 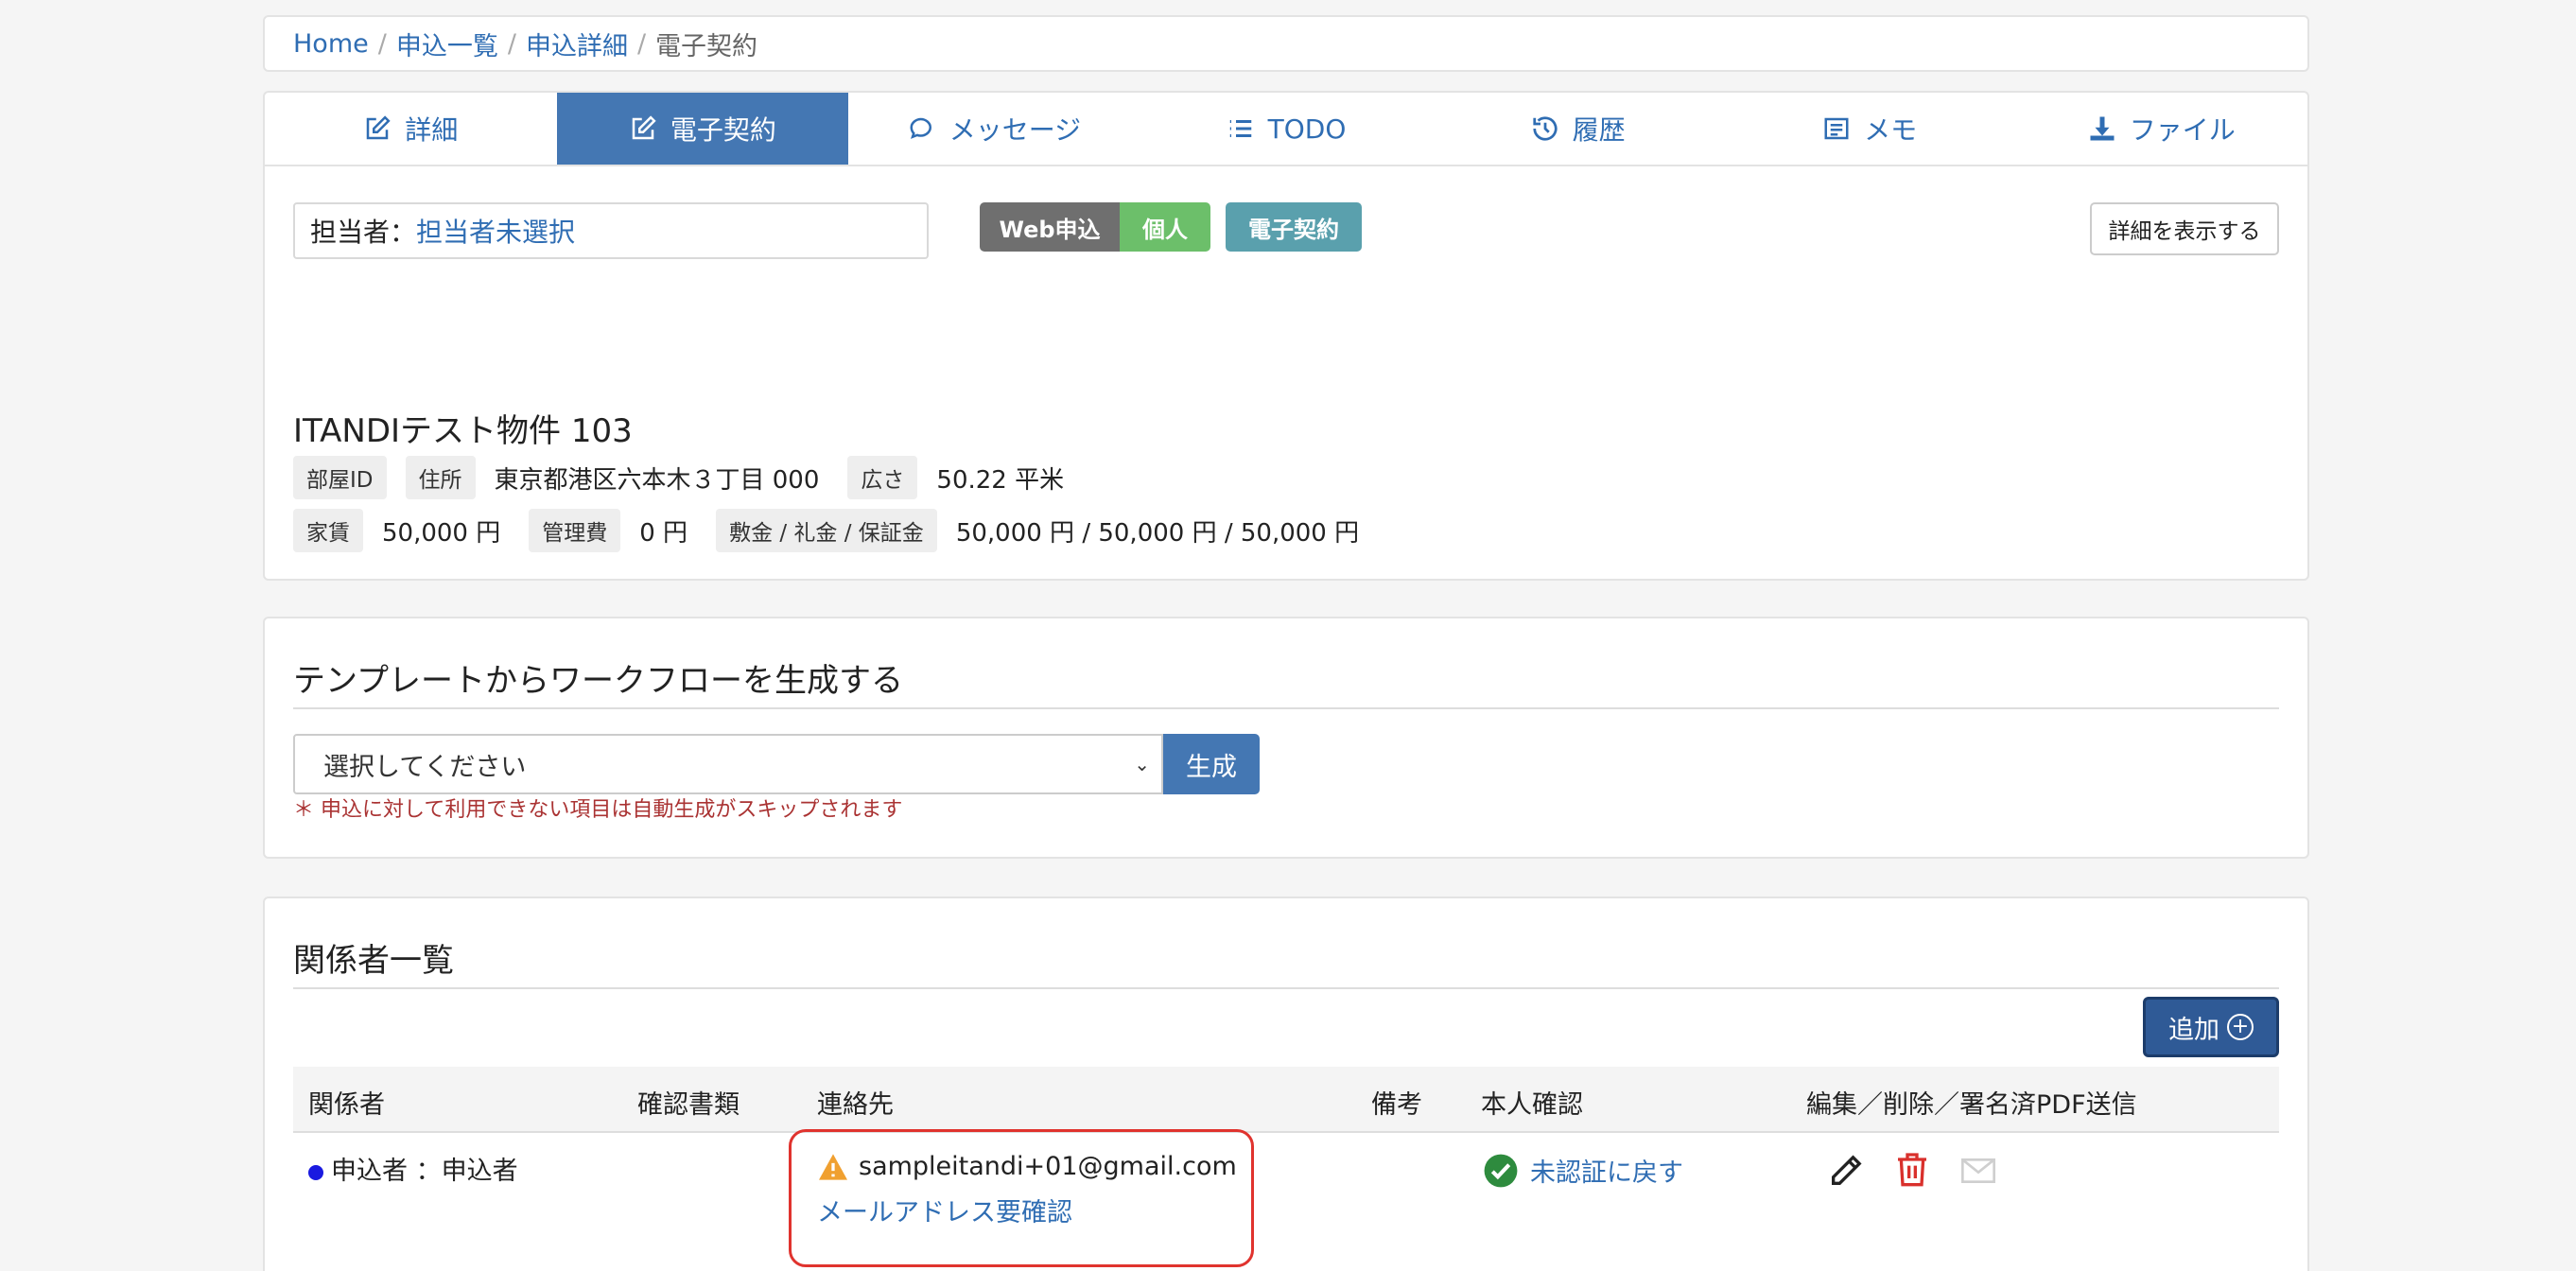 What do you see at coordinates (1891, 130) in the screenshot?
I see `tab-label: メモ` at bounding box center [1891, 130].